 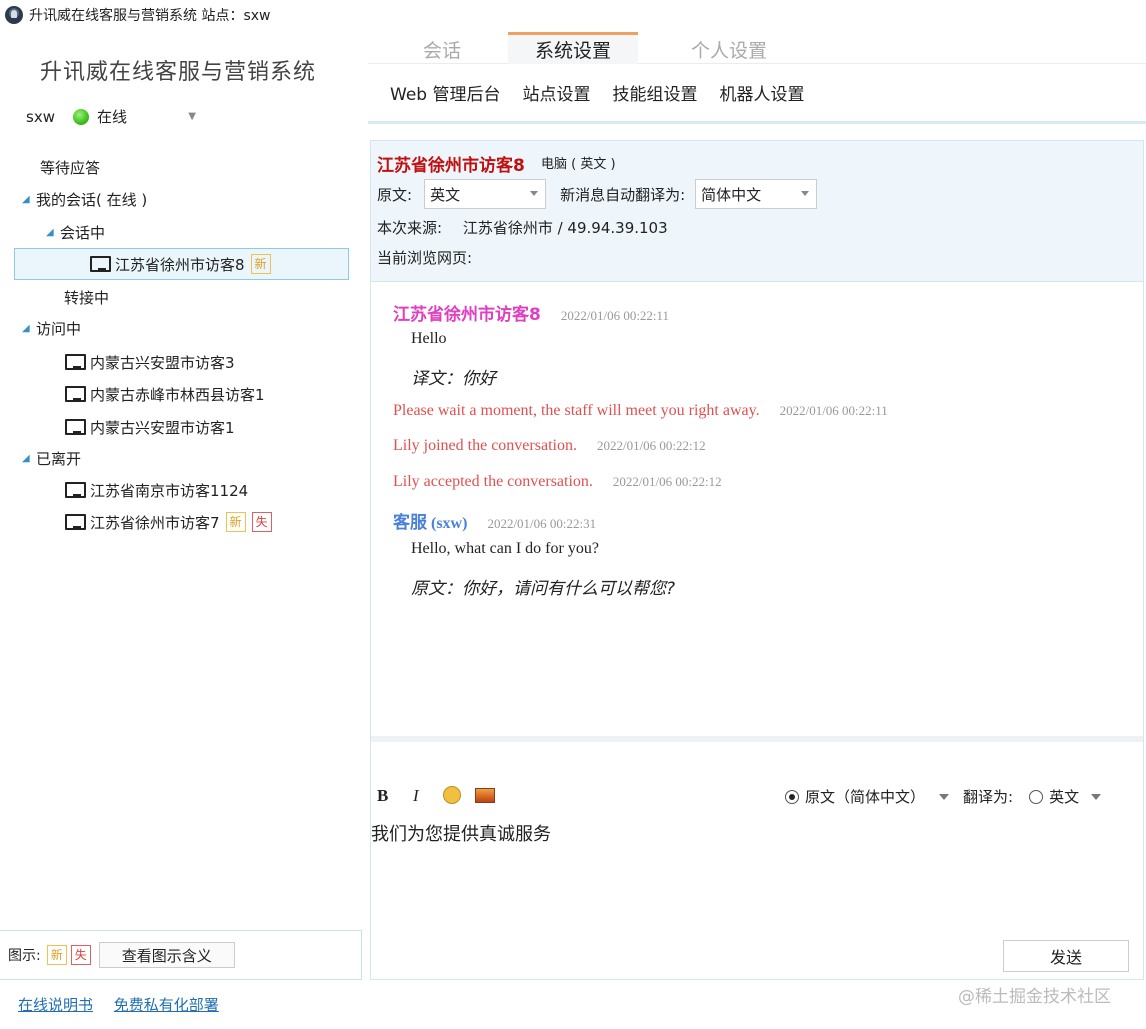 What do you see at coordinates (543, 589) in the screenshot?
I see `message-original: 原文：你好，请问有什么可以帮您?` at bounding box center [543, 589].